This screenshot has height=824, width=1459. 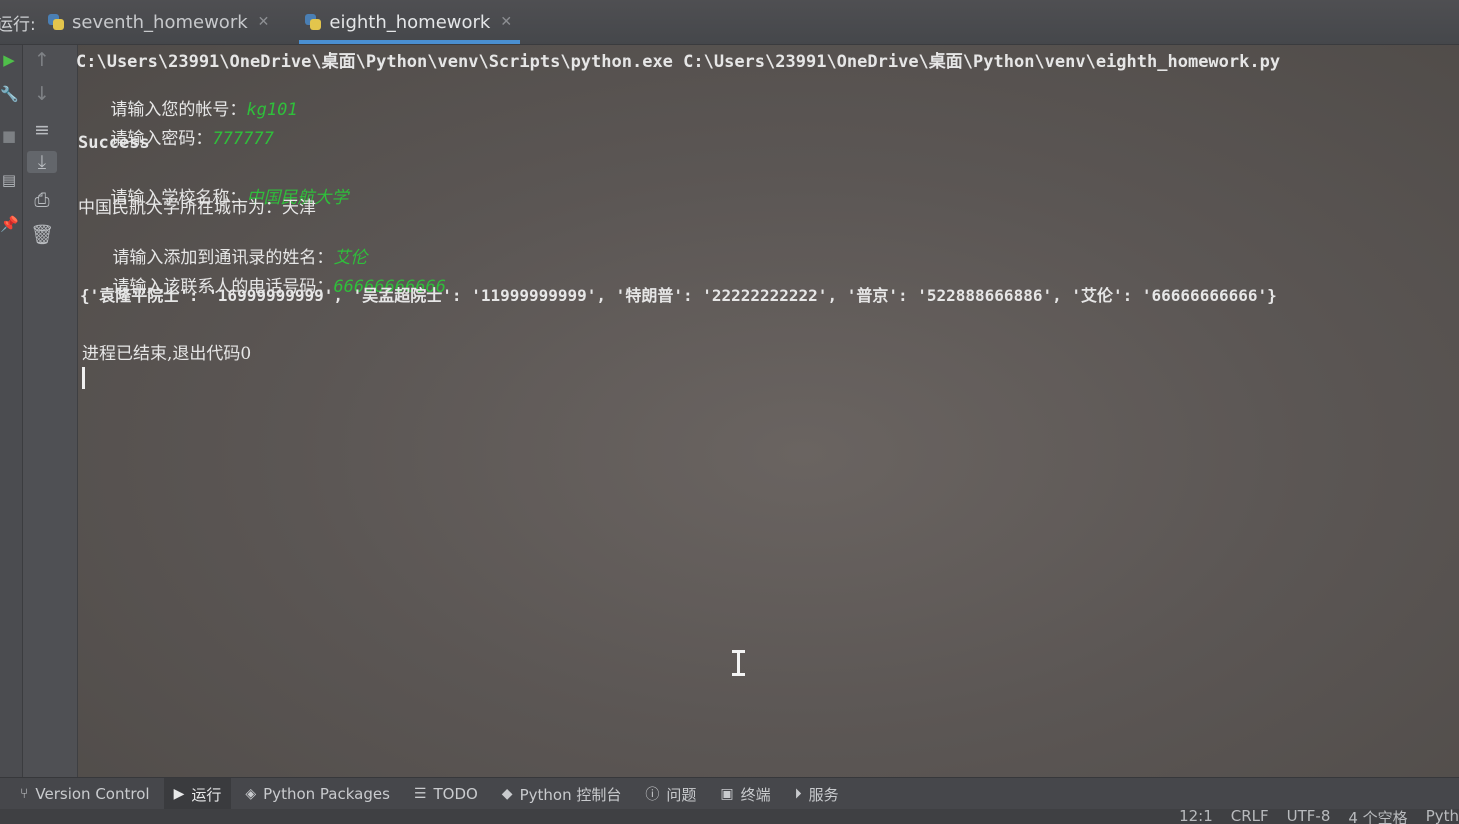 I want to click on tab-seventh-homework: seventh_homework ✕, so click(x=159, y=22).